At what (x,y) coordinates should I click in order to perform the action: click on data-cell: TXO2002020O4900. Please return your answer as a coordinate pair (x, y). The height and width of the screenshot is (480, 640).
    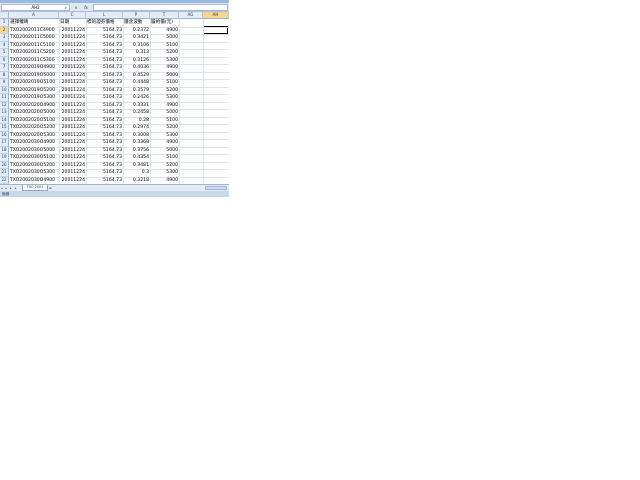
    Looking at the image, I should click on (34, 106).